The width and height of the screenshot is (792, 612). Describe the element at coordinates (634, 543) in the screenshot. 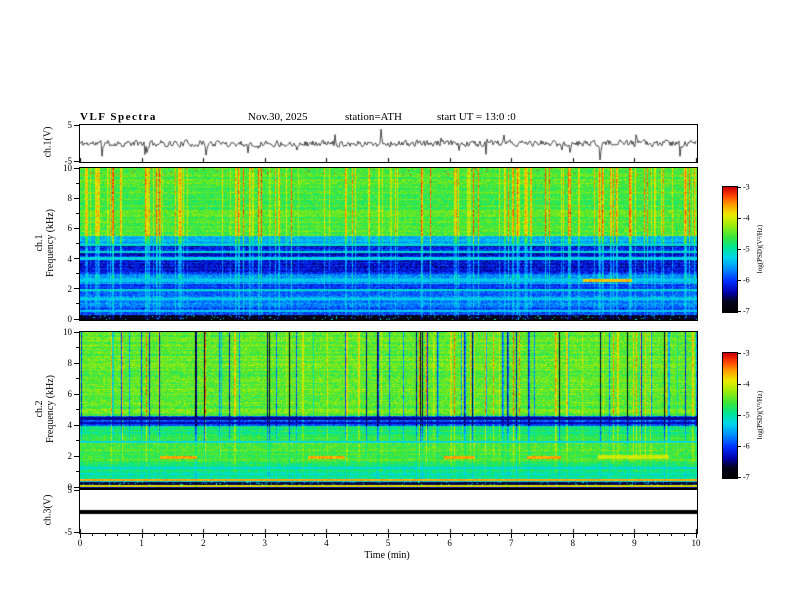

I see `x-tick-label: 9` at that location.